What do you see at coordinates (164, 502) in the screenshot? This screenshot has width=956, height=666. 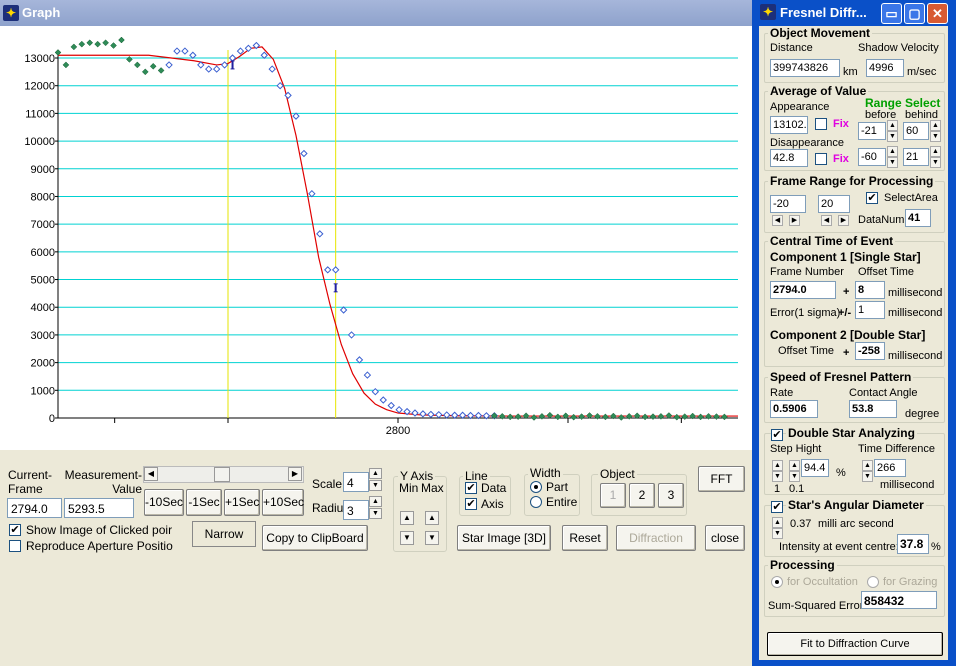 I see `minus-10sec-button: -10Sec` at bounding box center [164, 502].